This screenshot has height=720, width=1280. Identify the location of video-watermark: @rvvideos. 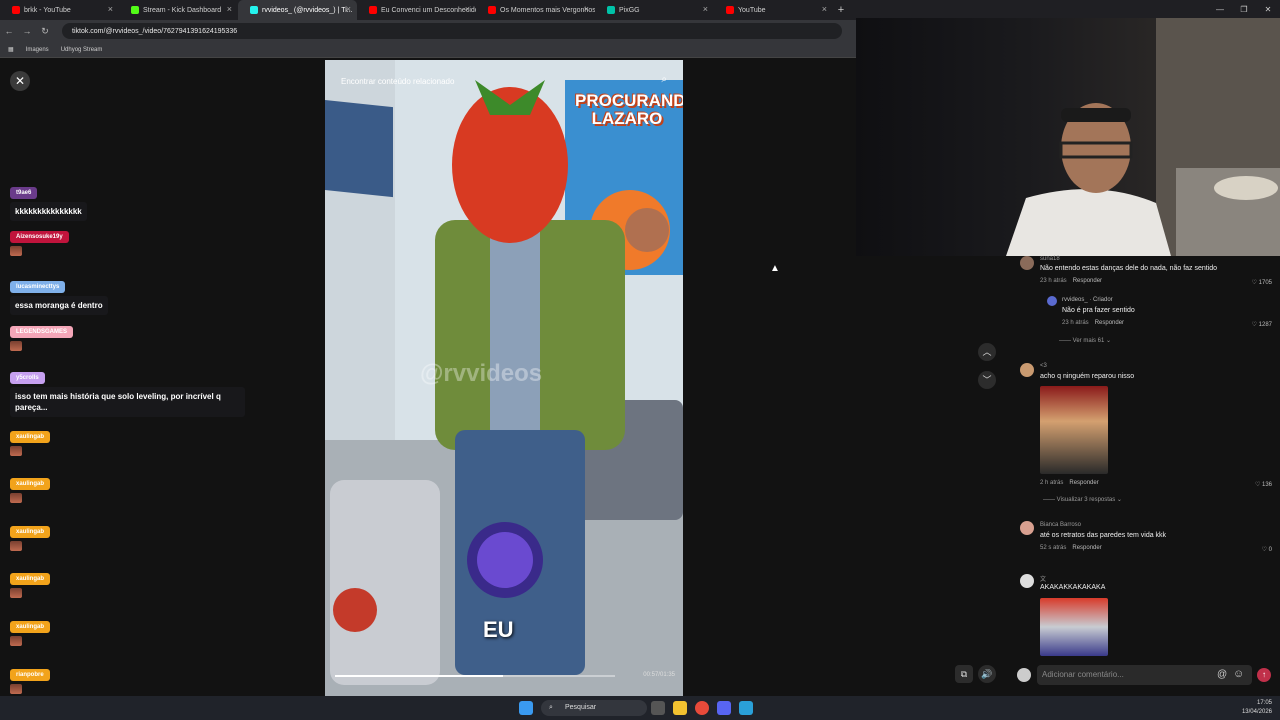
(481, 373).